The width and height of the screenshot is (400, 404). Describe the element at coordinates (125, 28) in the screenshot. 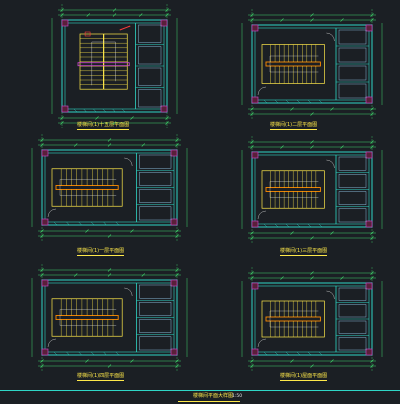

I see `door-mark` at that location.